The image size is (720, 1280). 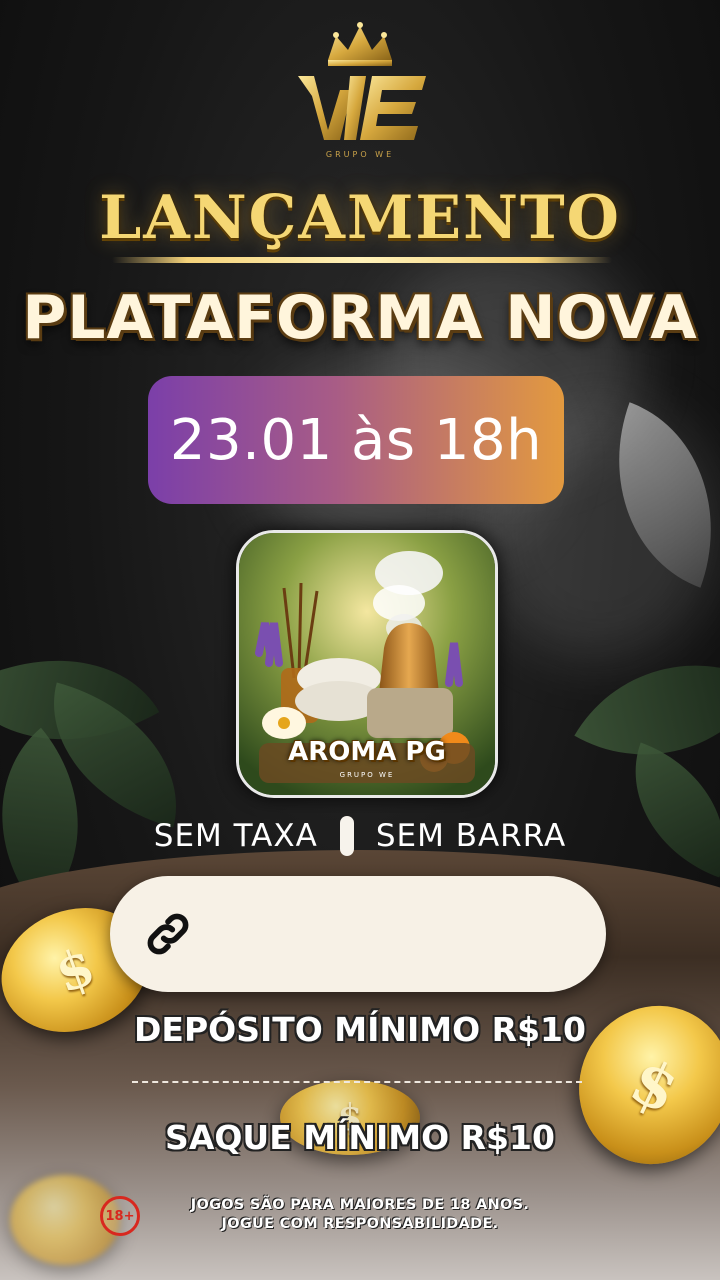 I want to click on min-deposit: DEPÓSITO MÍNIMO R$10, so click(x=360, y=1029).